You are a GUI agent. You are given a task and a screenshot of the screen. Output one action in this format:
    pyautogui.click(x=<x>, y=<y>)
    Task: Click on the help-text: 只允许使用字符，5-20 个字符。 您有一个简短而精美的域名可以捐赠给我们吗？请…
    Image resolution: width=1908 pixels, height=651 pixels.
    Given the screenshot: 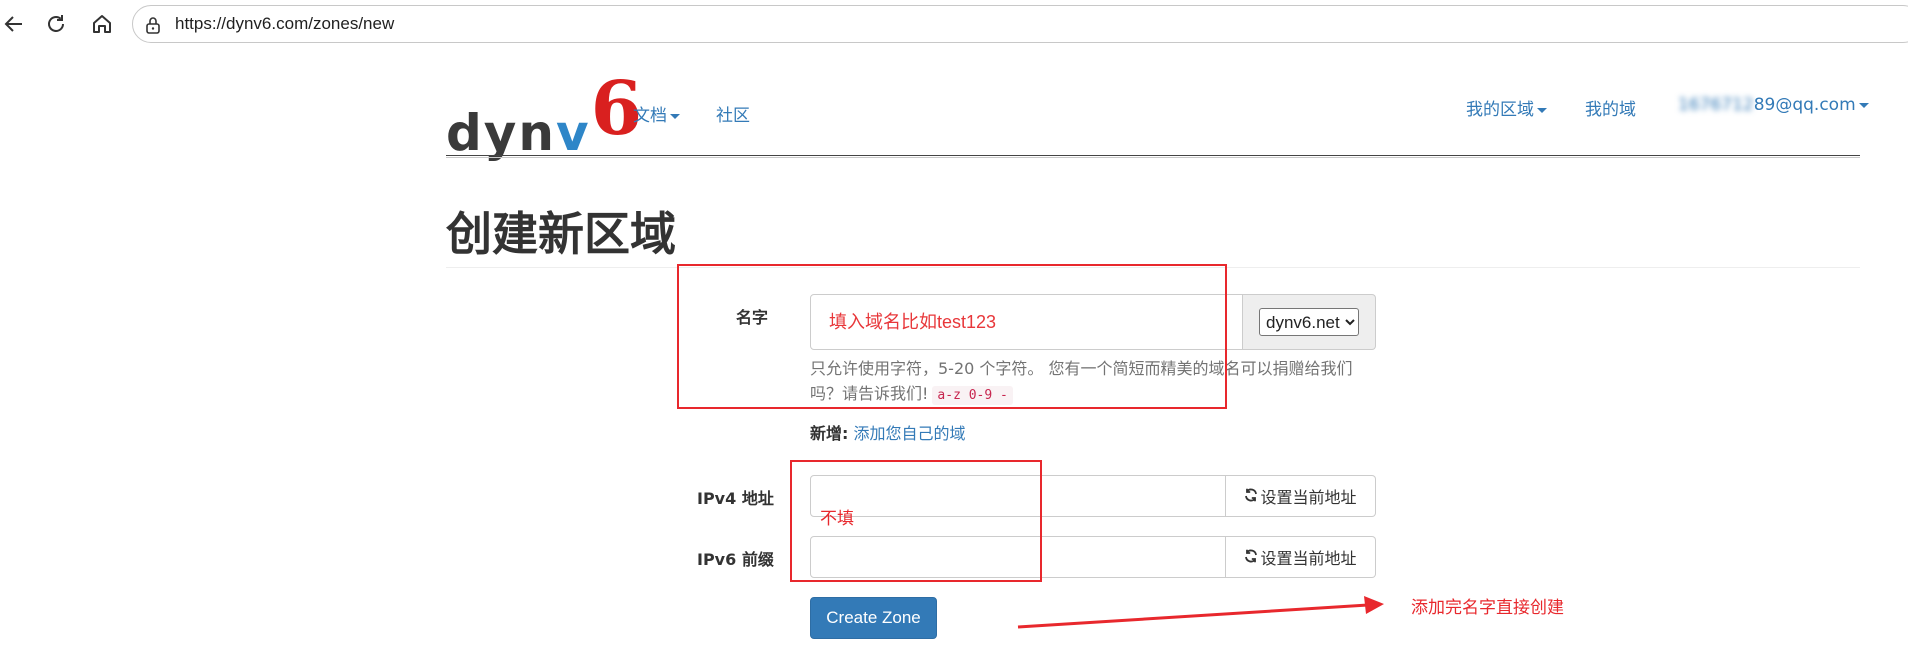 What is the action you would take?
    pyautogui.click(x=1081, y=381)
    